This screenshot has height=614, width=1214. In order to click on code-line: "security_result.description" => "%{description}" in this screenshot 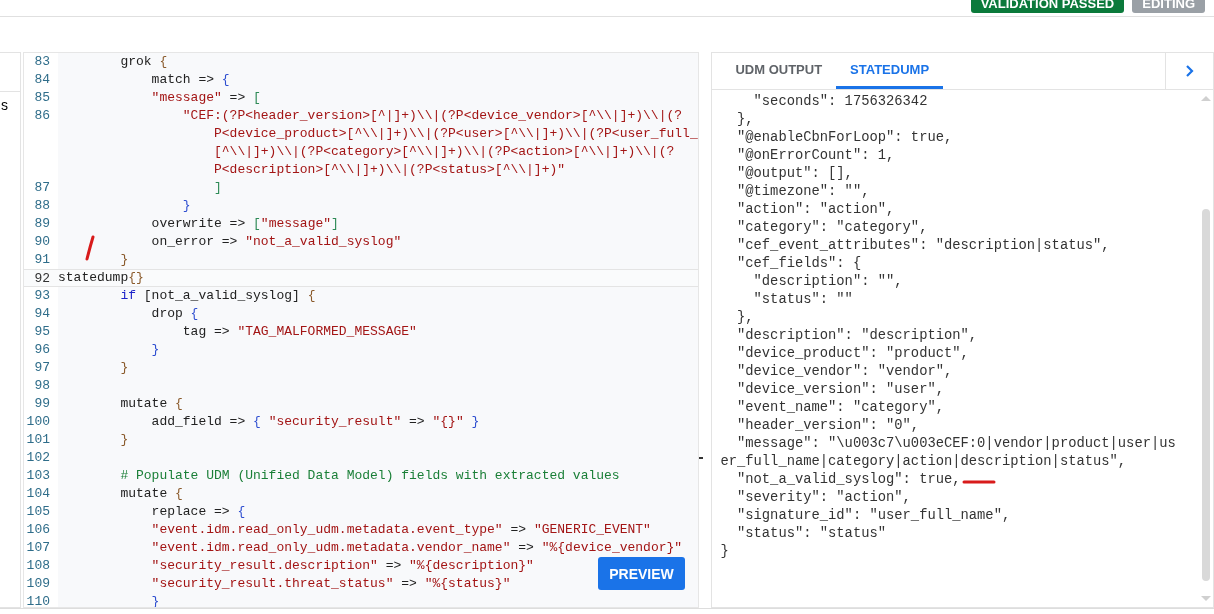, I will do `click(342, 566)`.